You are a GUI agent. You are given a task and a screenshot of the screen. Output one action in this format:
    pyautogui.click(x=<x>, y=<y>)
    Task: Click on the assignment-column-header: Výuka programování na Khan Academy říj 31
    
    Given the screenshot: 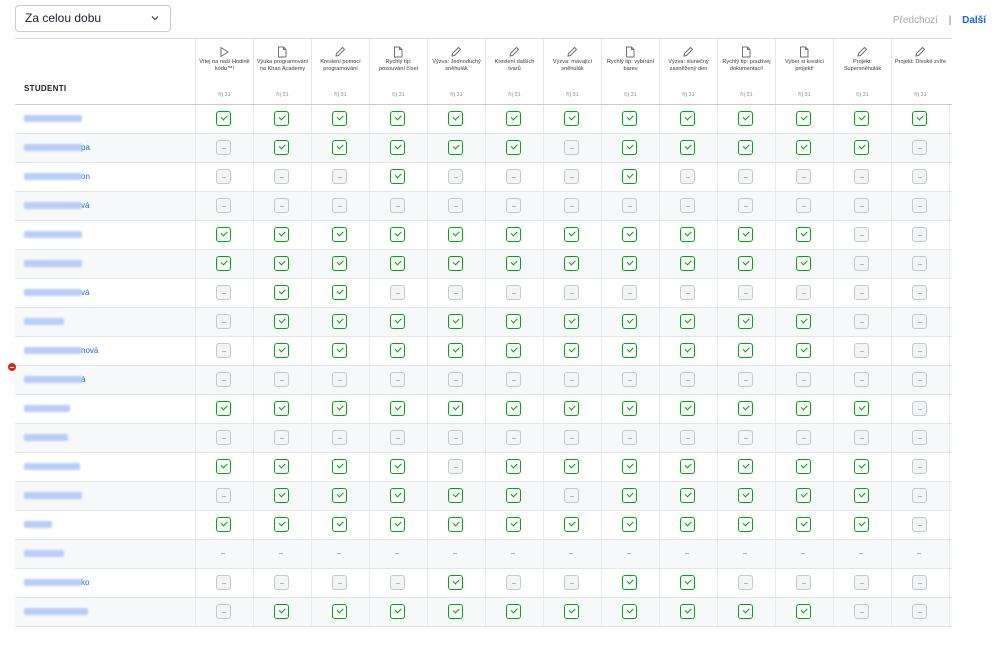 What is the action you would take?
    pyautogui.click(x=282, y=71)
    